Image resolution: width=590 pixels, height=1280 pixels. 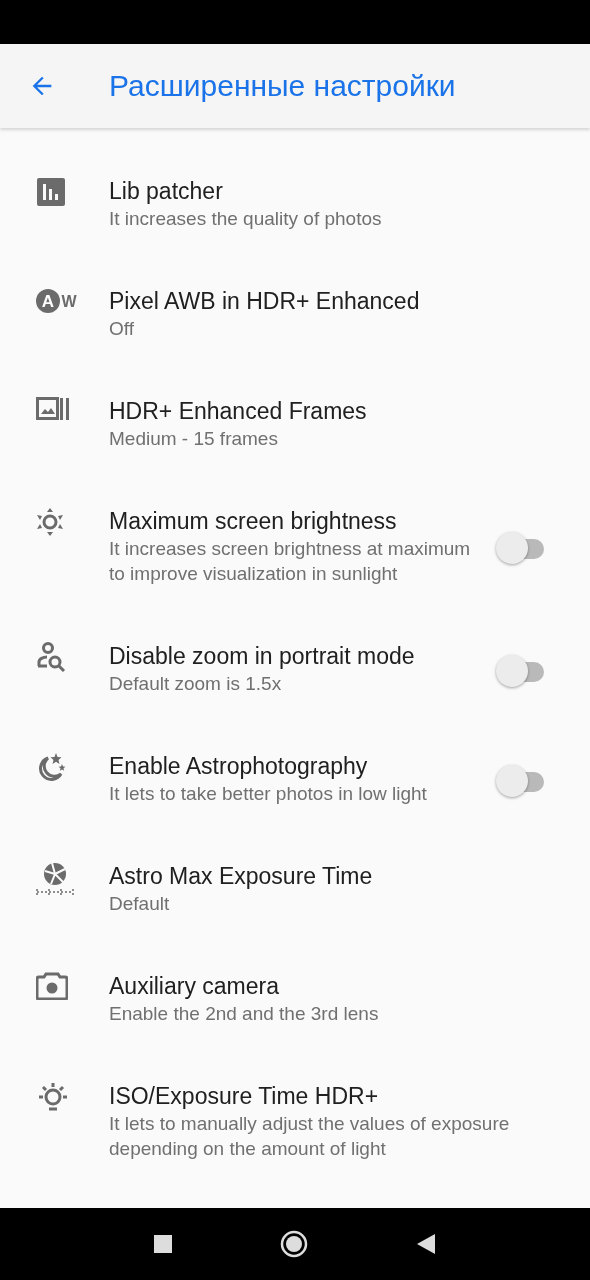 I want to click on setting-summary: Medium - 15 frames, so click(x=194, y=439).